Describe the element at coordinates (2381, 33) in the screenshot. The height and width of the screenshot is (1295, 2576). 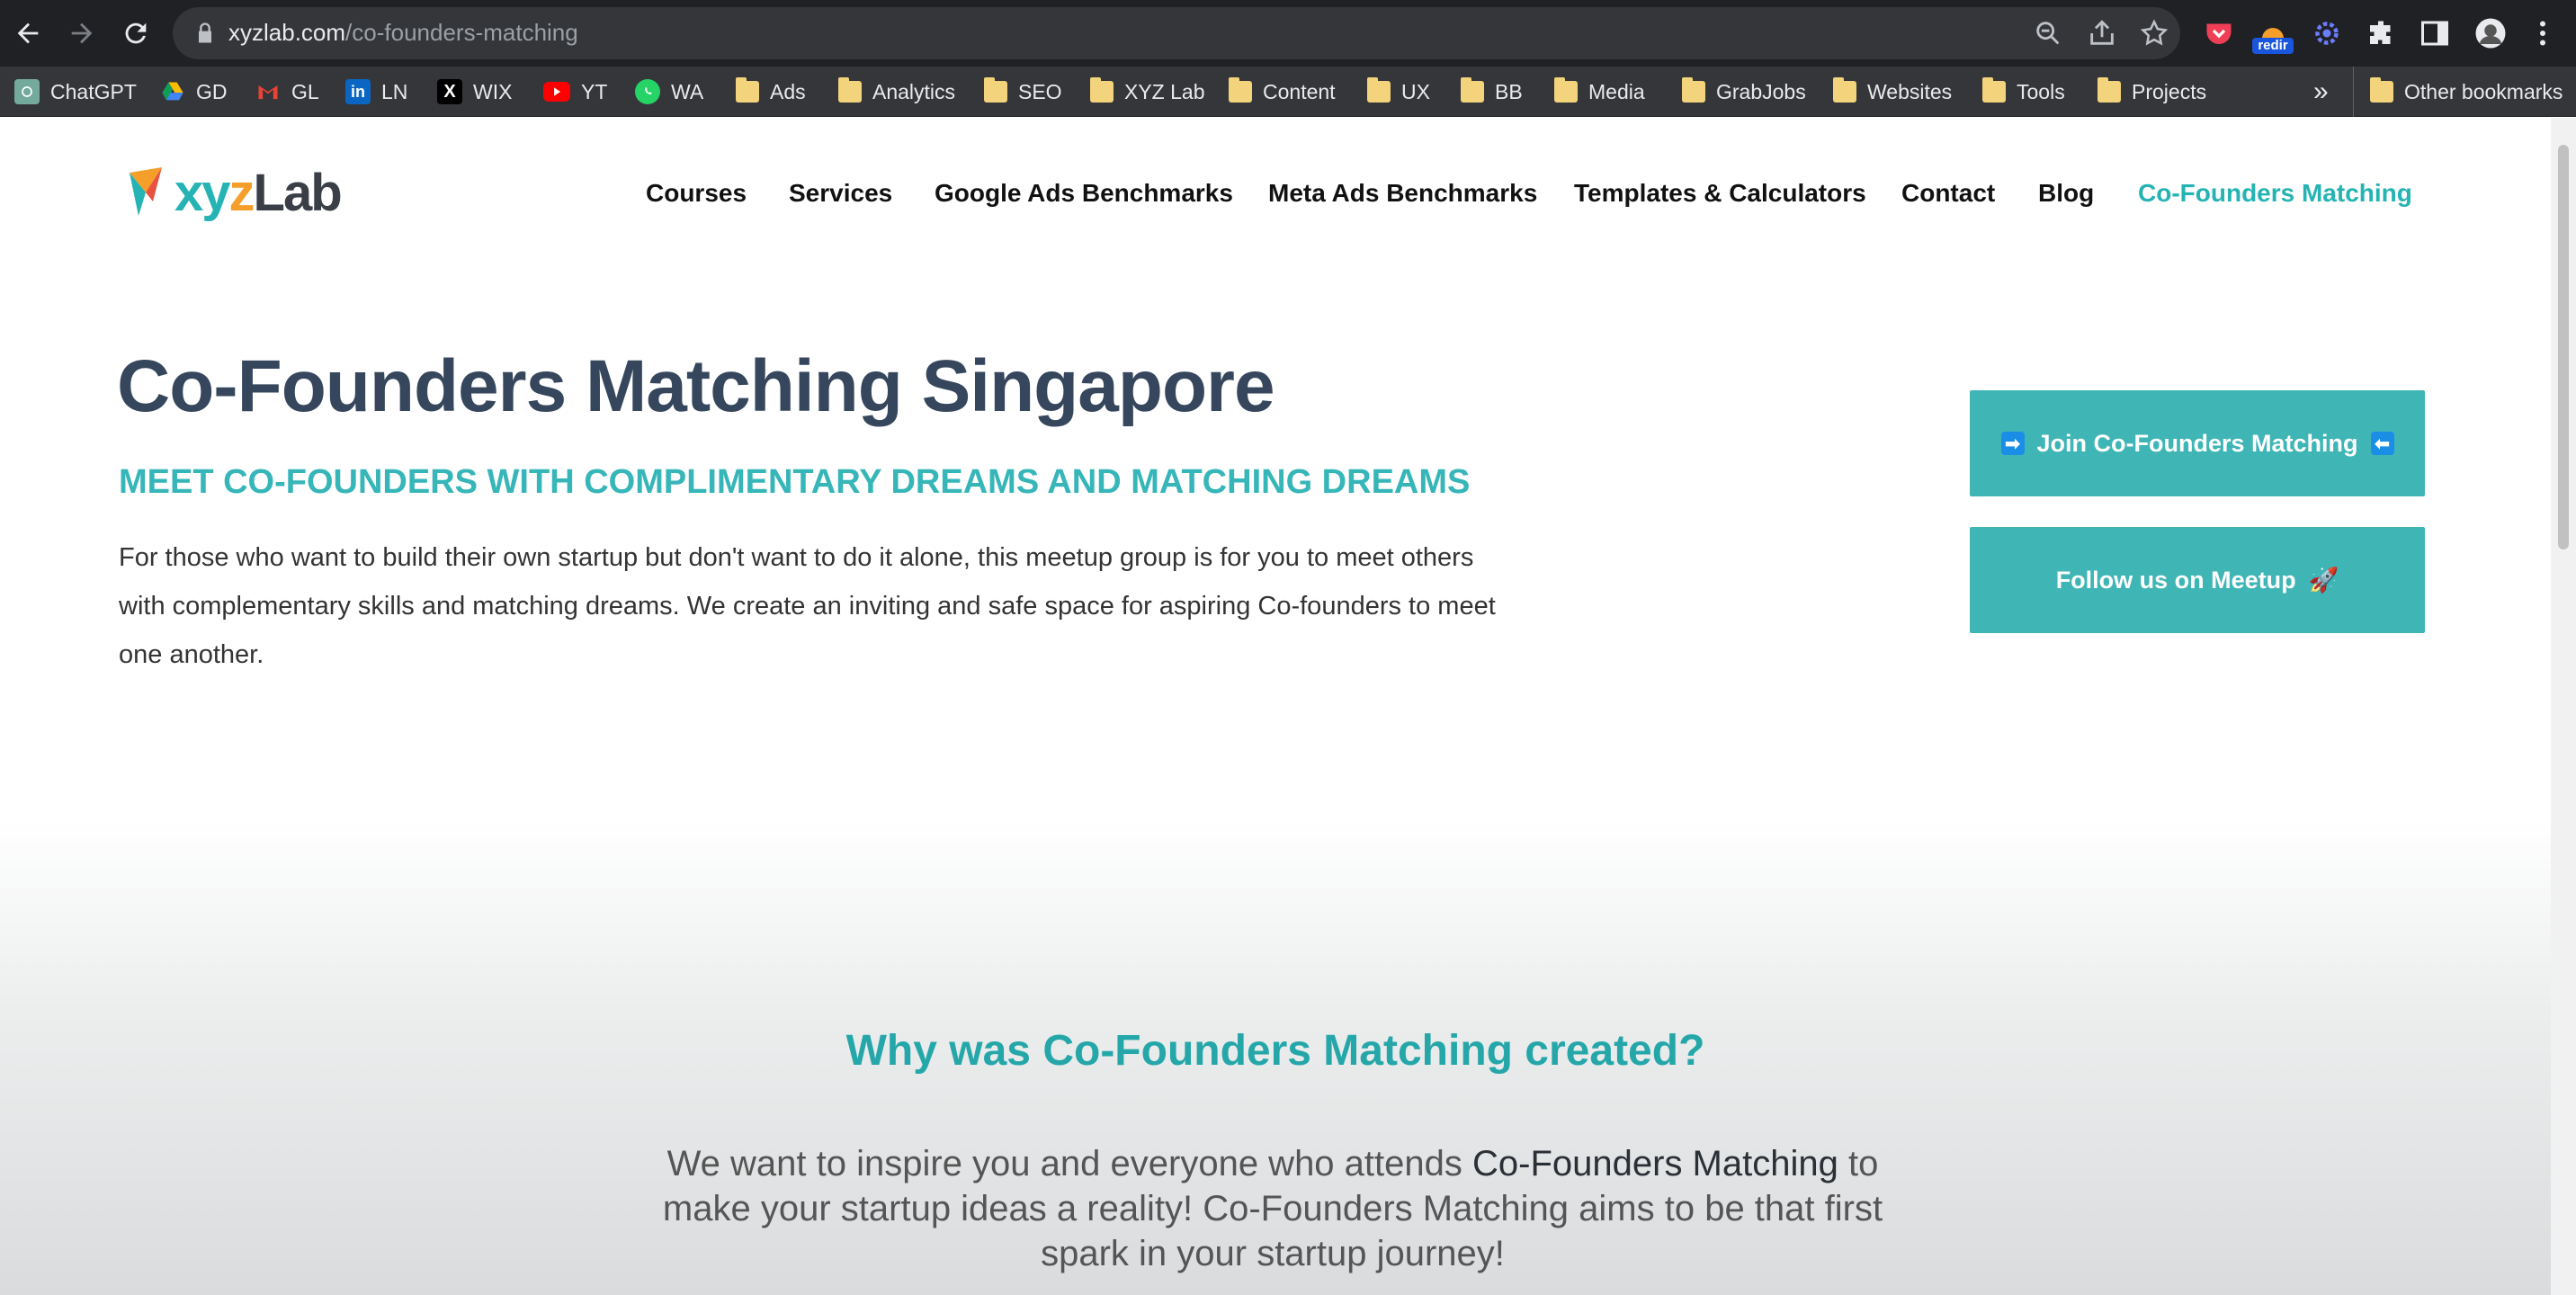
I see `extensions-button` at that location.